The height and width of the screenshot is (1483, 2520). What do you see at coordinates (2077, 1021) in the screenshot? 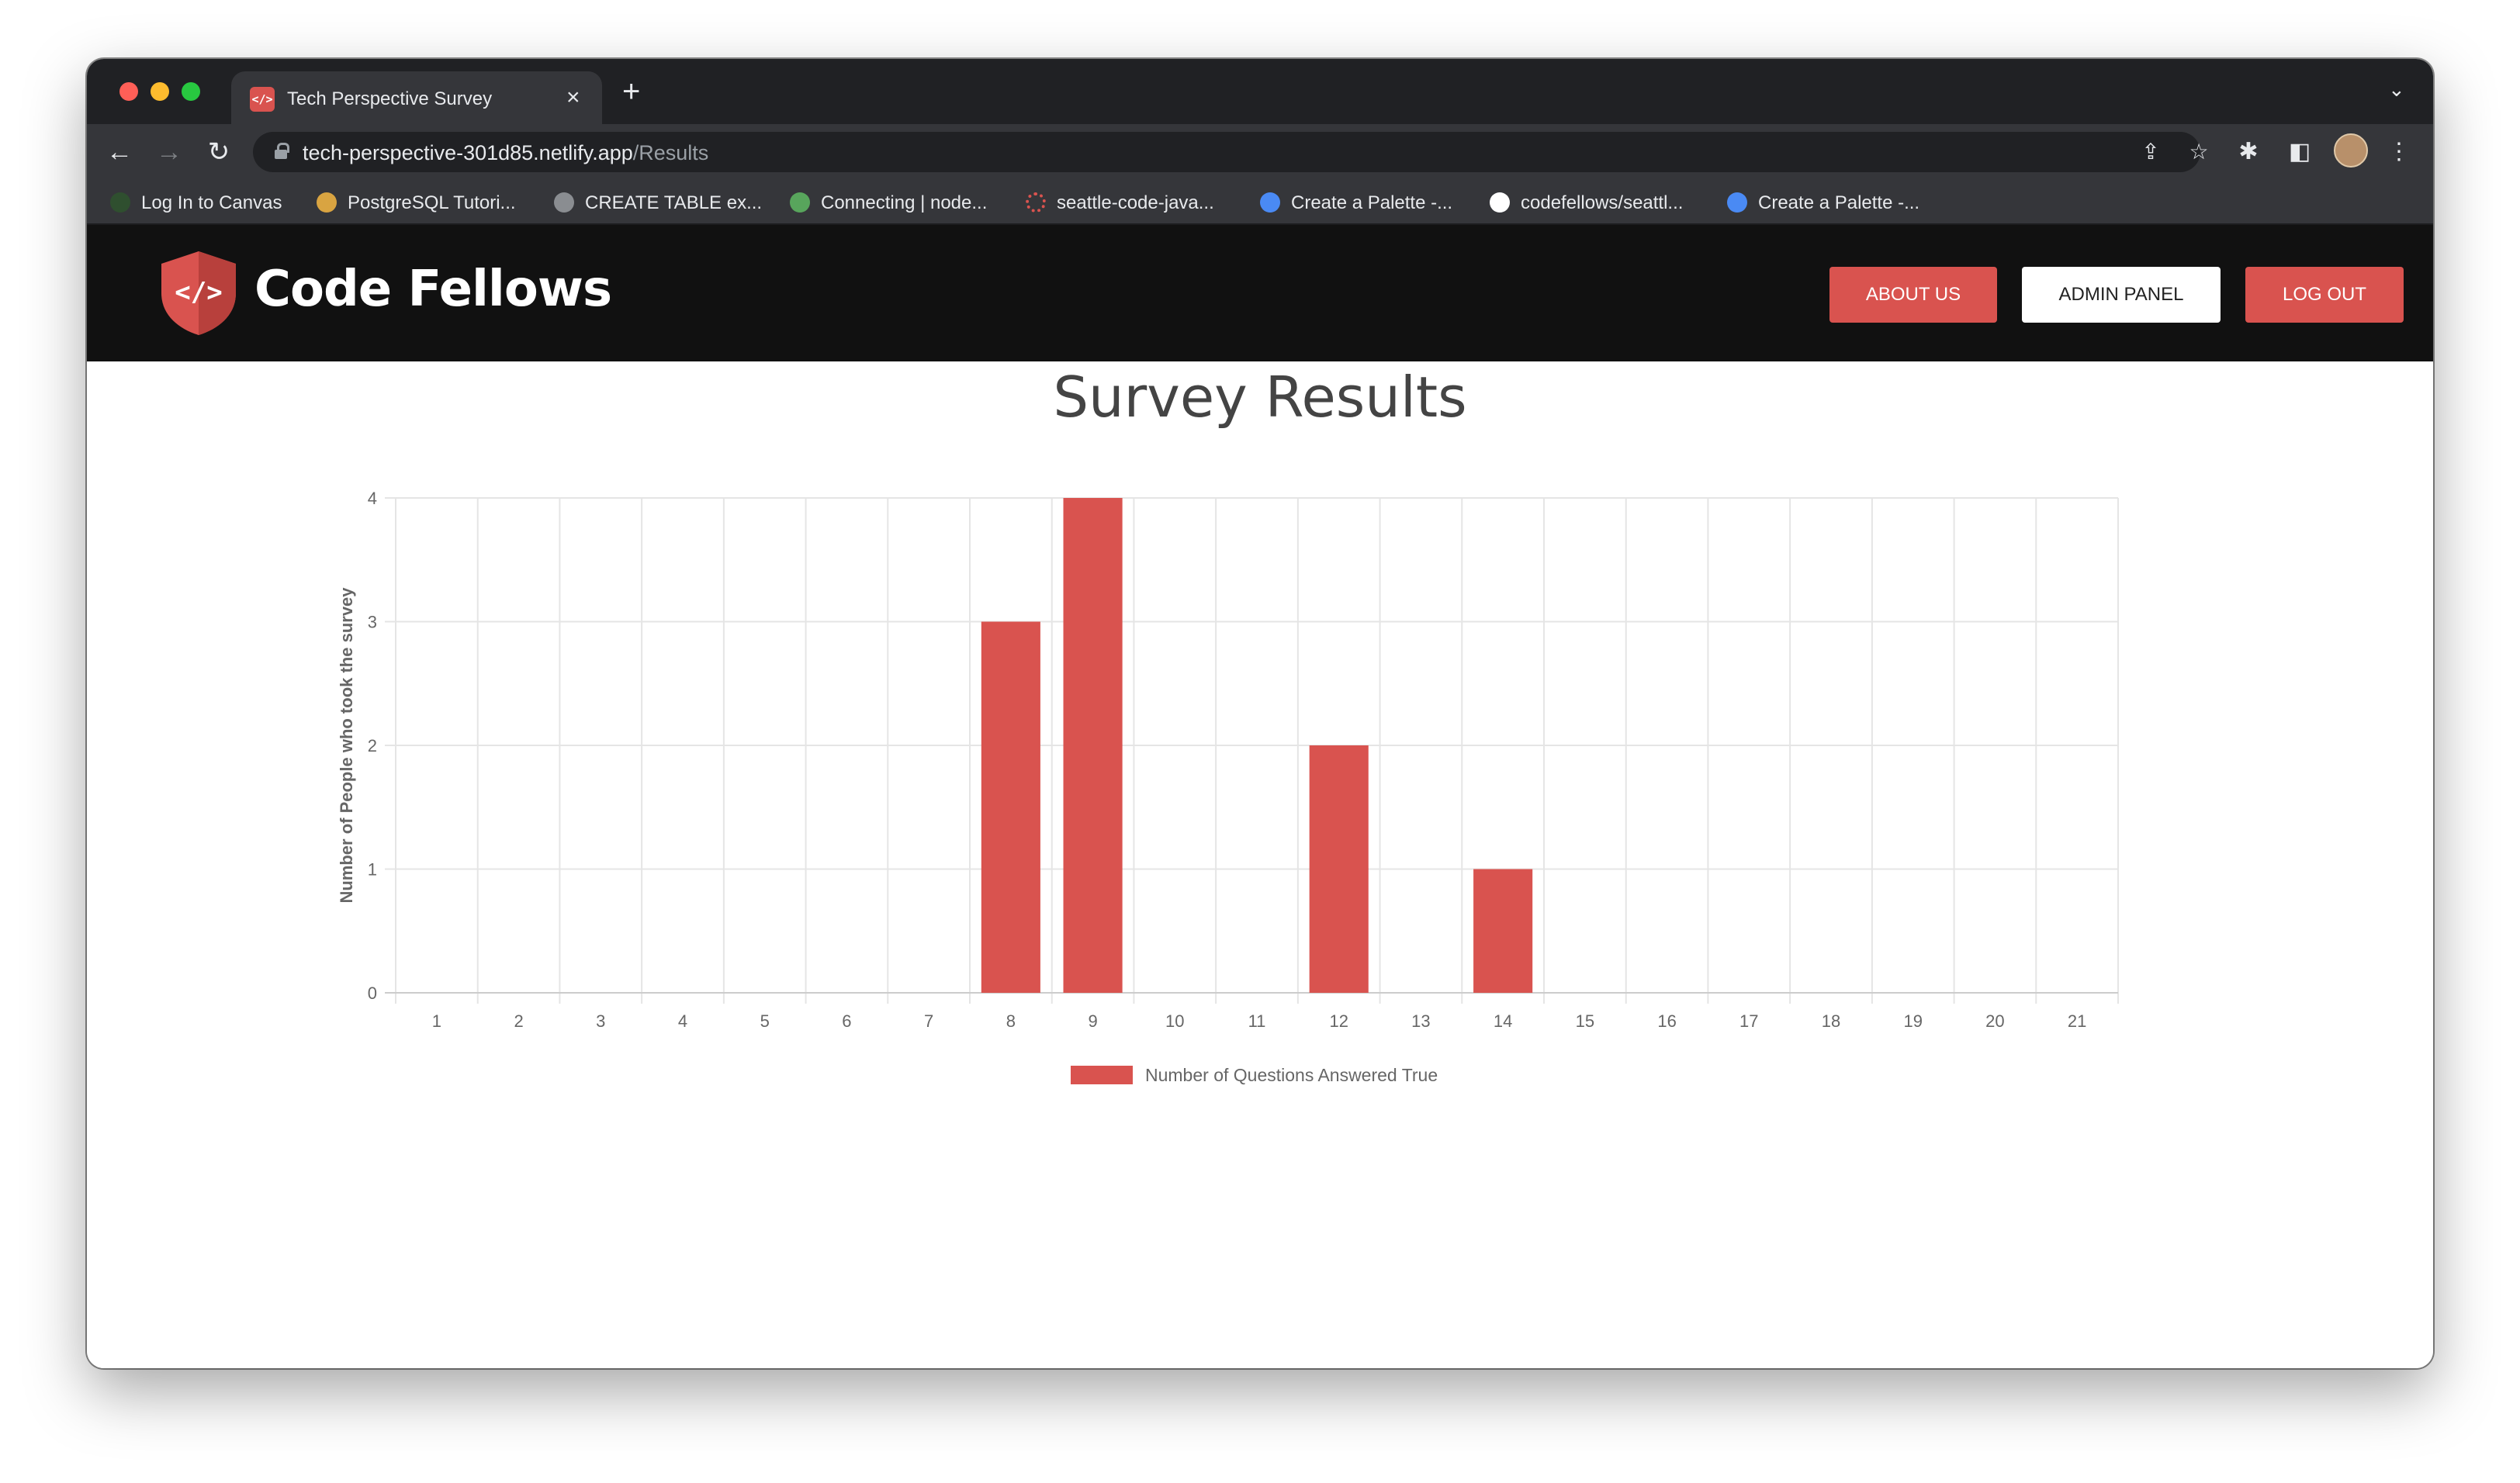
I see `x-tick-label: 21` at bounding box center [2077, 1021].